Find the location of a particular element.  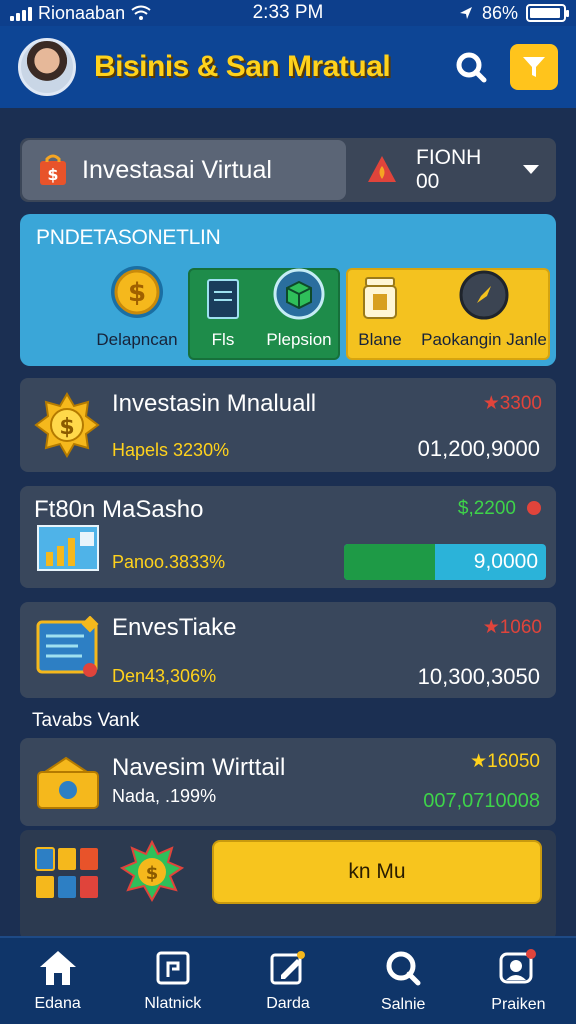

category-item-delapncan: $ Delapncan is located at coordinates (137, 312).